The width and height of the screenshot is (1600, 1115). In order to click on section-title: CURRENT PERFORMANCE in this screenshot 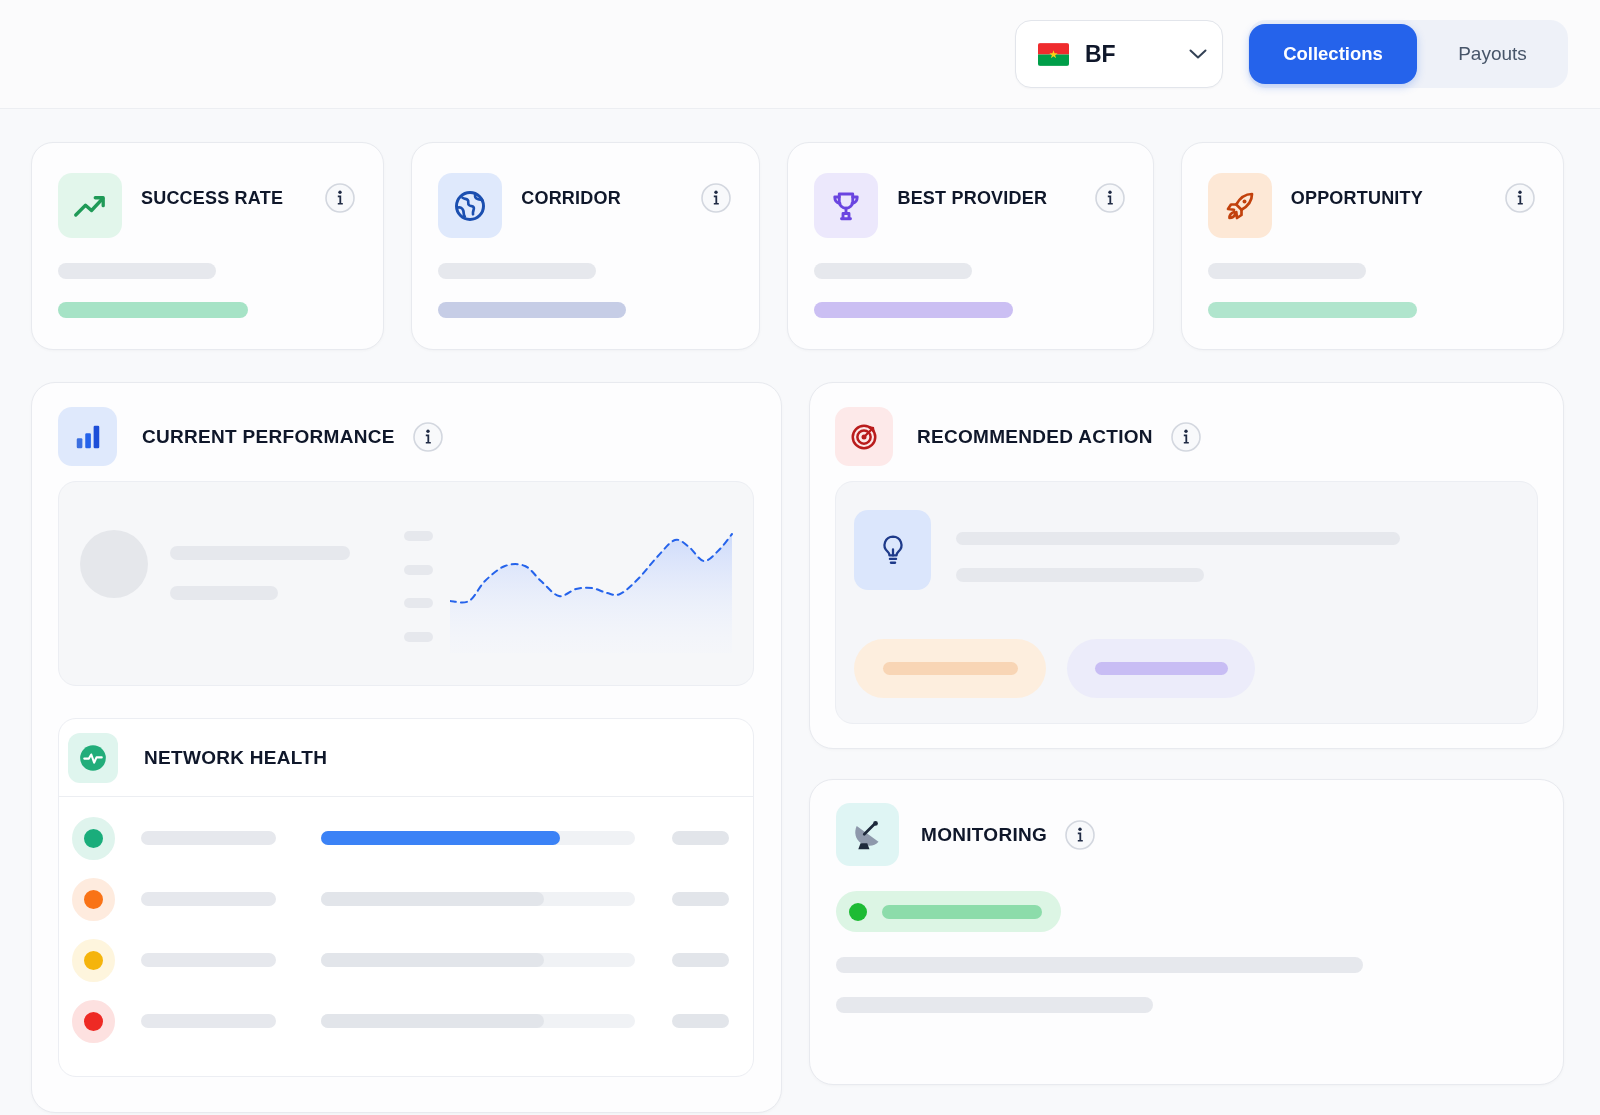, I will do `click(268, 436)`.